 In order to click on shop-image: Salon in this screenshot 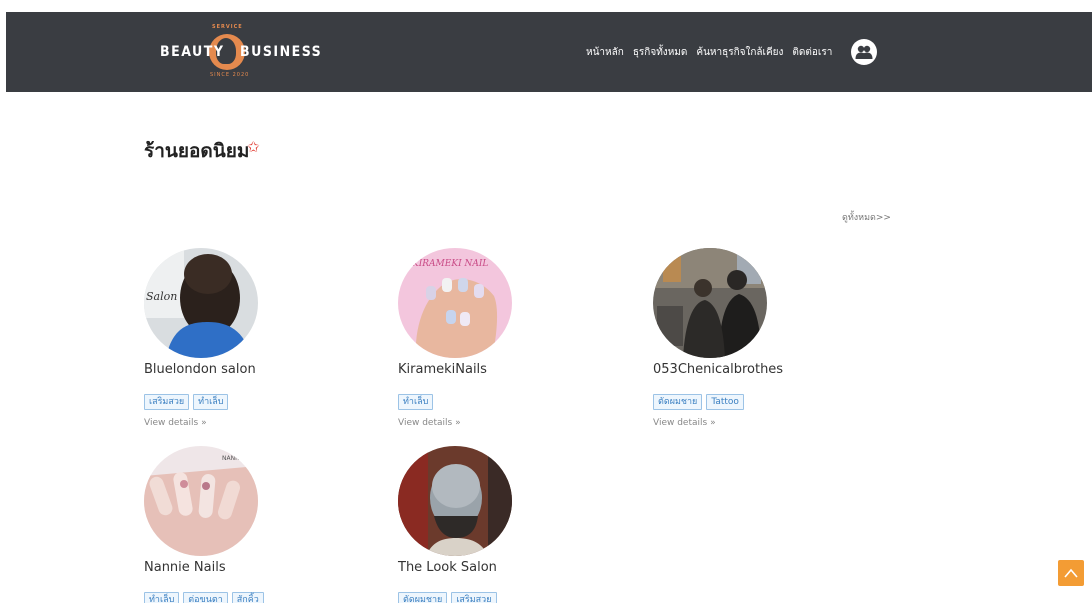, I will do `click(201, 303)`.